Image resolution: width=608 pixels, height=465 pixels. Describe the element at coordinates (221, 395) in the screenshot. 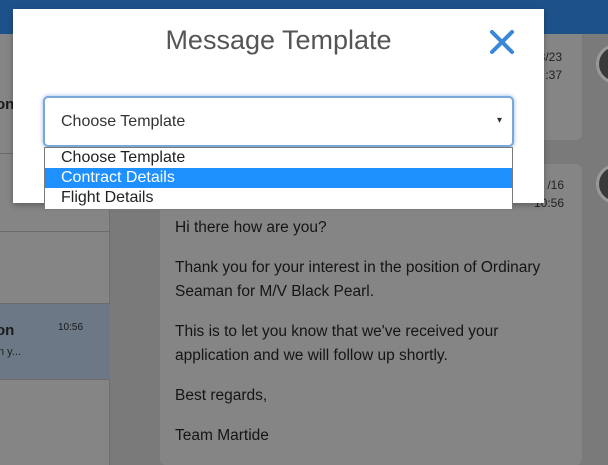

I see `message-paragraph: Best regards,` at that location.